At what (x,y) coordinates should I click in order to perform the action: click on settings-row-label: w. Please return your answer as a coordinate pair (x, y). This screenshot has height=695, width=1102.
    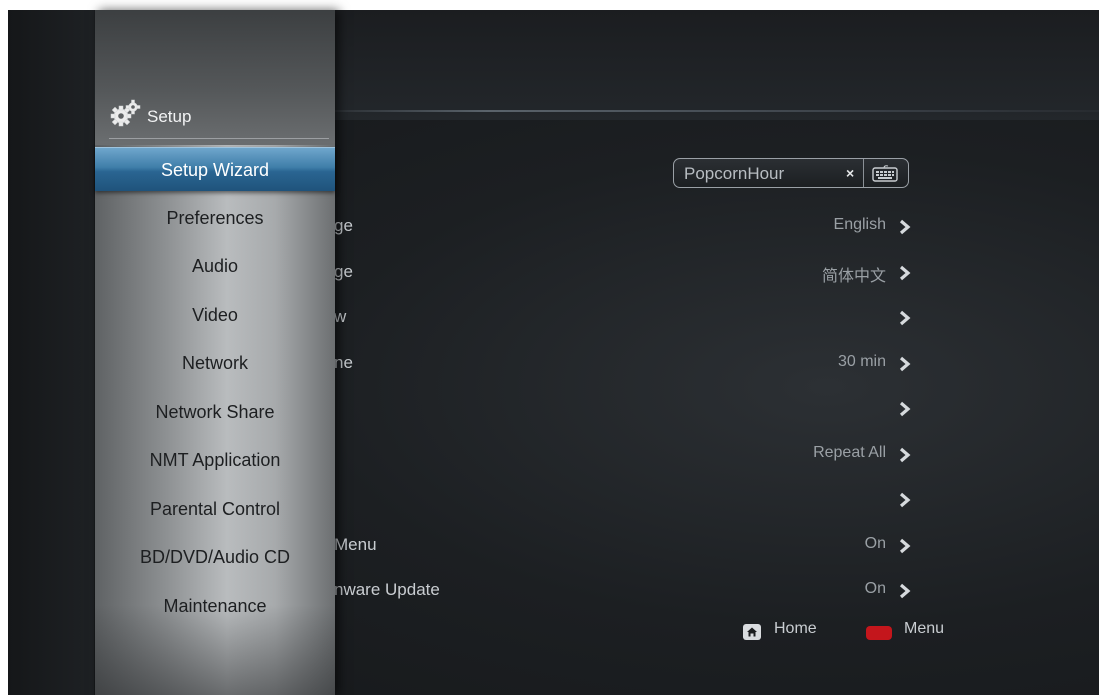
    Looking at the image, I should click on (340, 316).